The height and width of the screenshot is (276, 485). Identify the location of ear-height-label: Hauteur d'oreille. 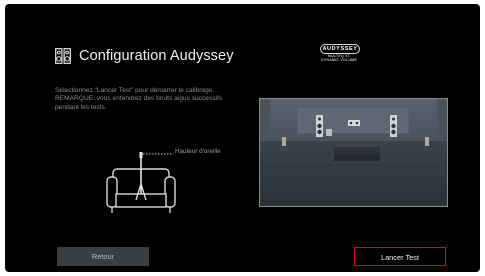
(198, 151).